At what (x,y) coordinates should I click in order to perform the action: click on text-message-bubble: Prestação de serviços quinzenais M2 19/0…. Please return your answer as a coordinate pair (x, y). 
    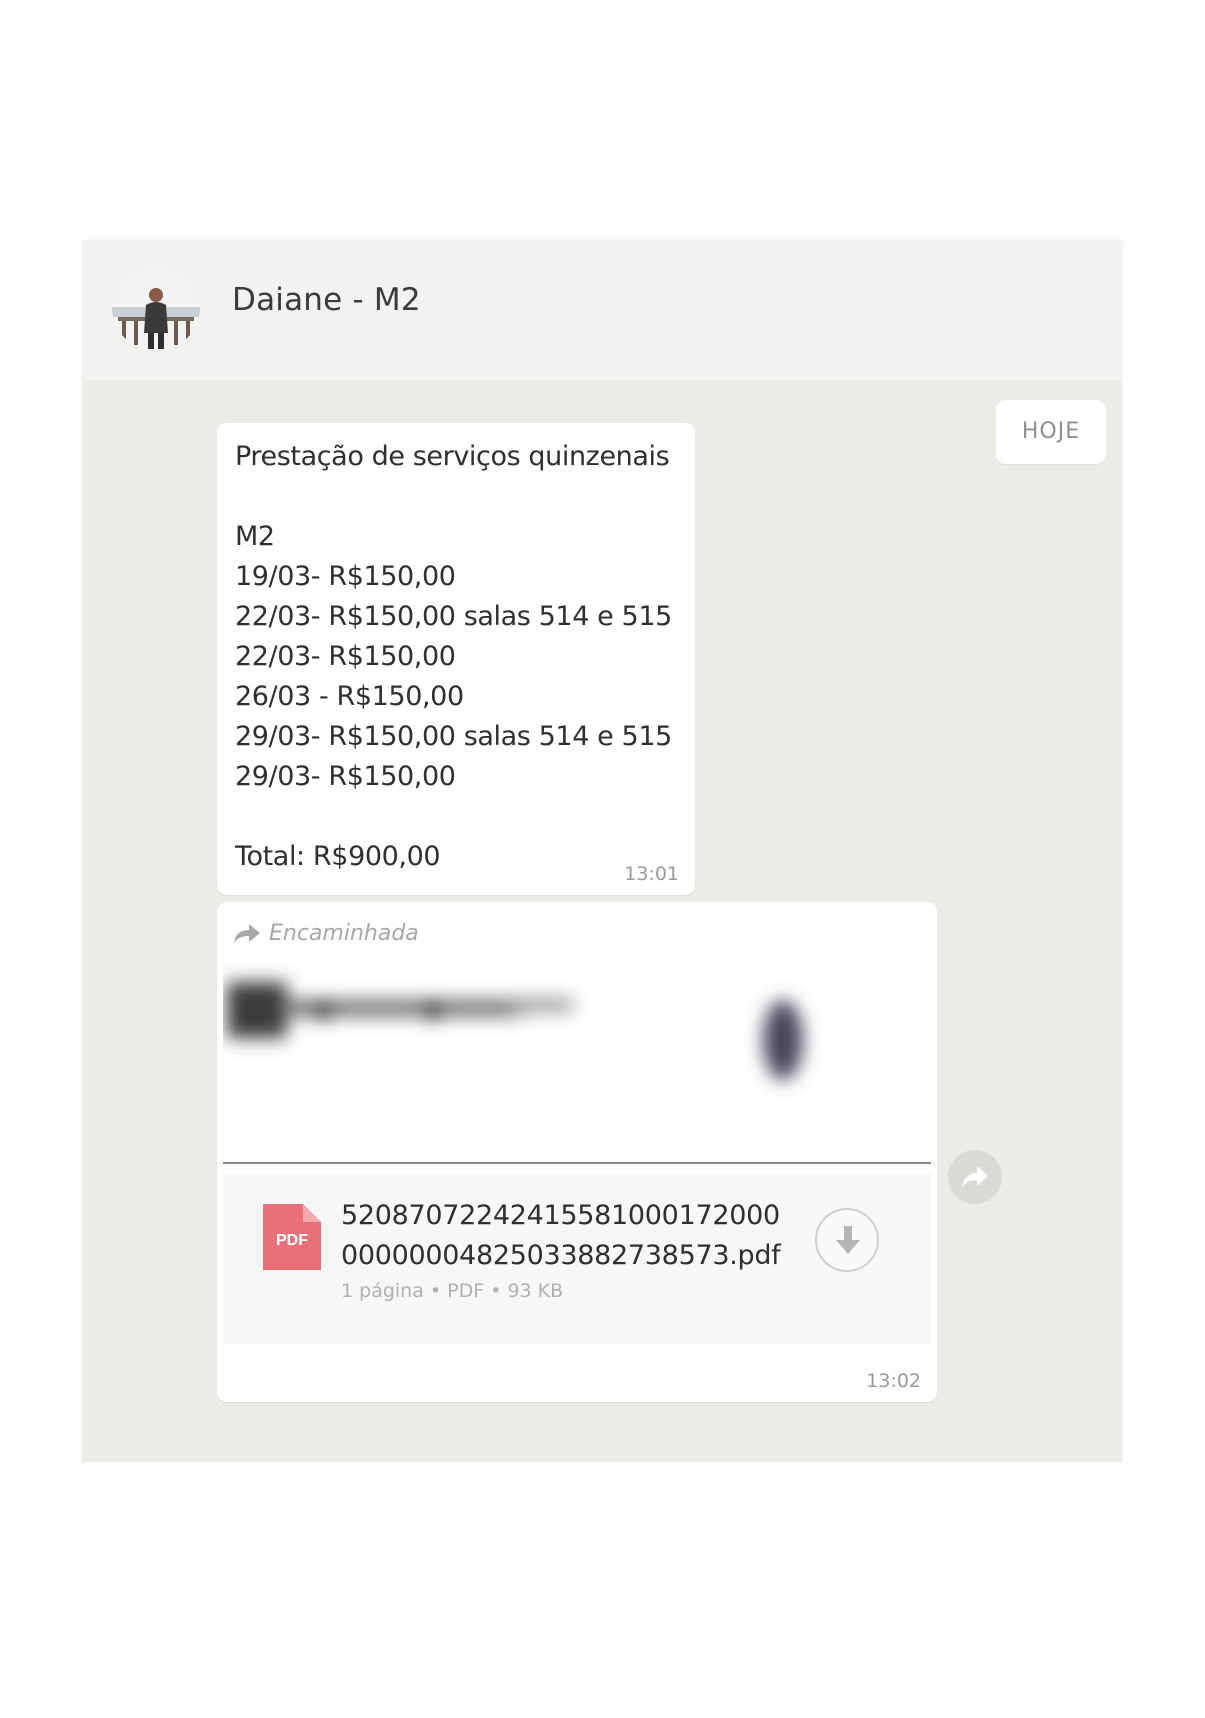
    Looking at the image, I should click on (456, 659).